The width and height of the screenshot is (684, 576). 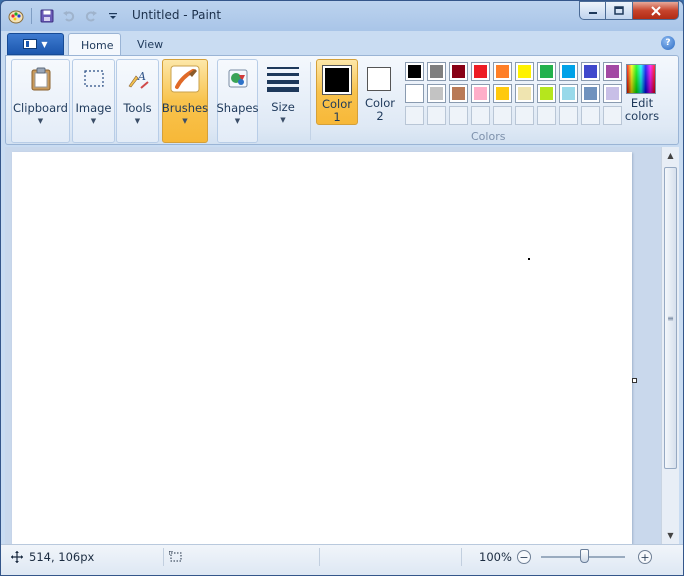 I want to click on quick-access-toolbar, so click(x=64, y=16).